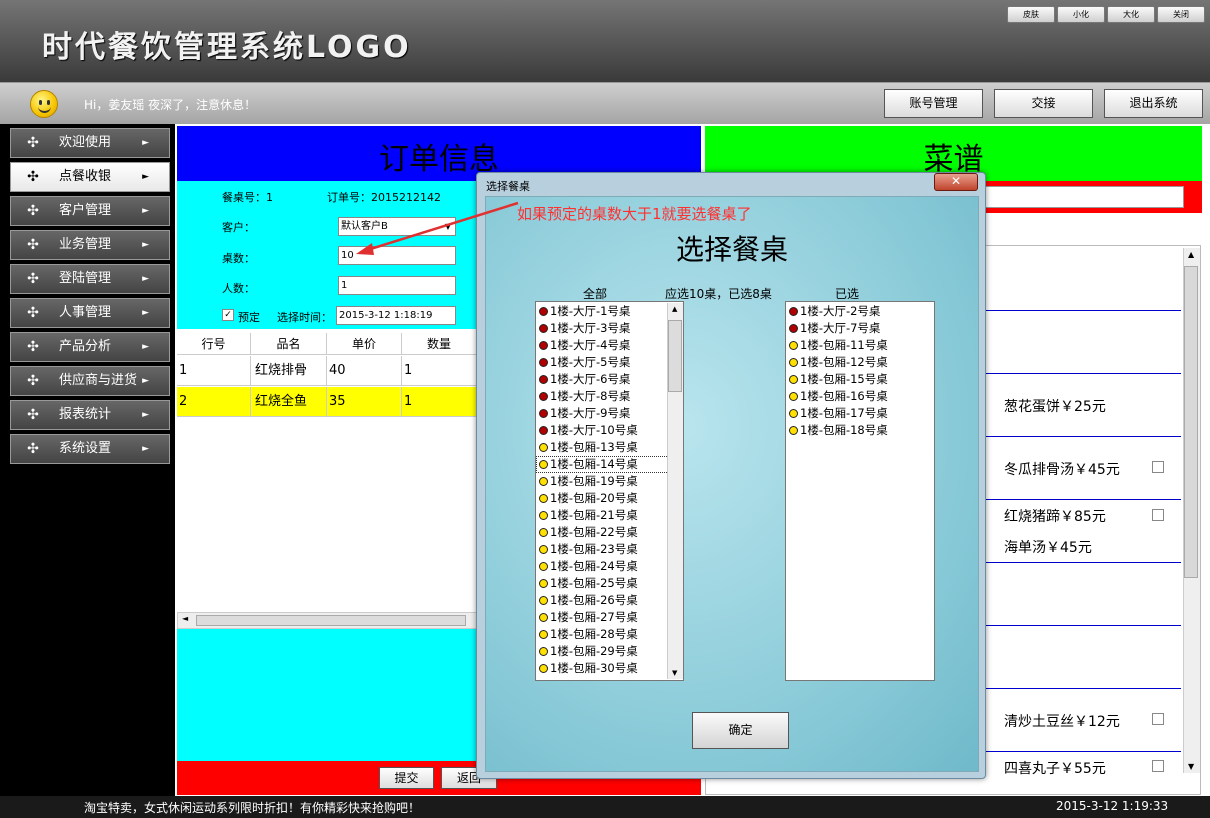 The image size is (1210, 818). What do you see at coordinates (609, 464) in the screenshot?
I see `table-list-item: 1楼-包厢-14号桌` at bounding box center [609, 464].